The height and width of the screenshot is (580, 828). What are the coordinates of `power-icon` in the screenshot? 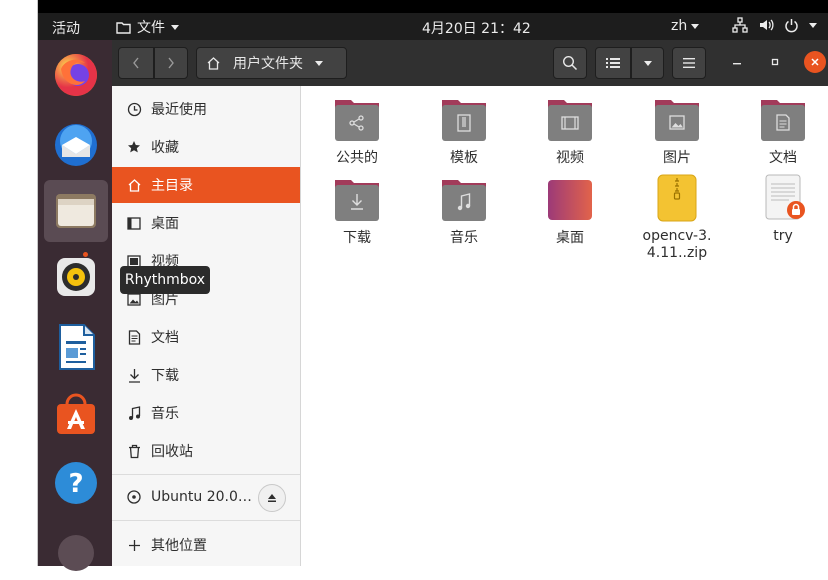 It's located at (791, 25).